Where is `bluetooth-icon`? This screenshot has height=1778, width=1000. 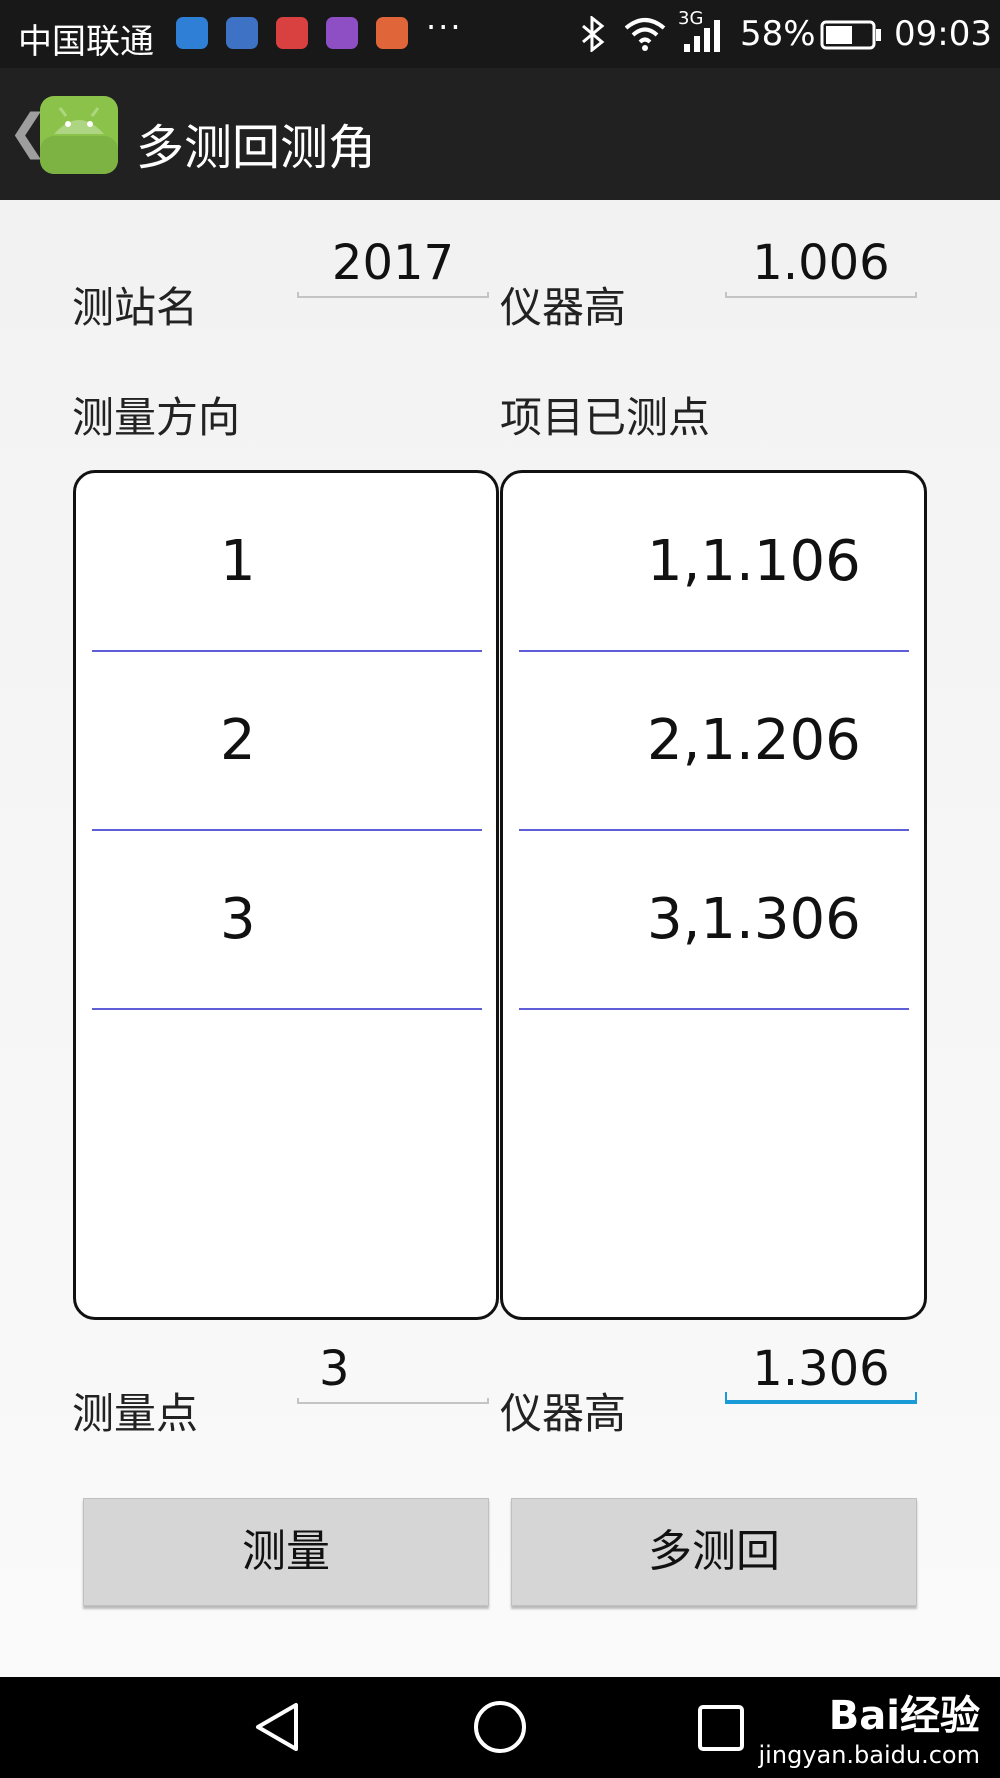 bluetooth-icon is located at coordinates (593, 34).